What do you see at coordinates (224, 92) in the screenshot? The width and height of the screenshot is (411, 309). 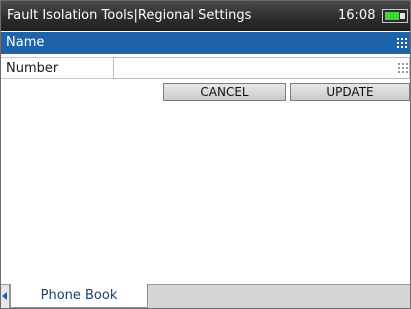 I see `cancel-button: CANCEL` at bounding box center [224, 92].